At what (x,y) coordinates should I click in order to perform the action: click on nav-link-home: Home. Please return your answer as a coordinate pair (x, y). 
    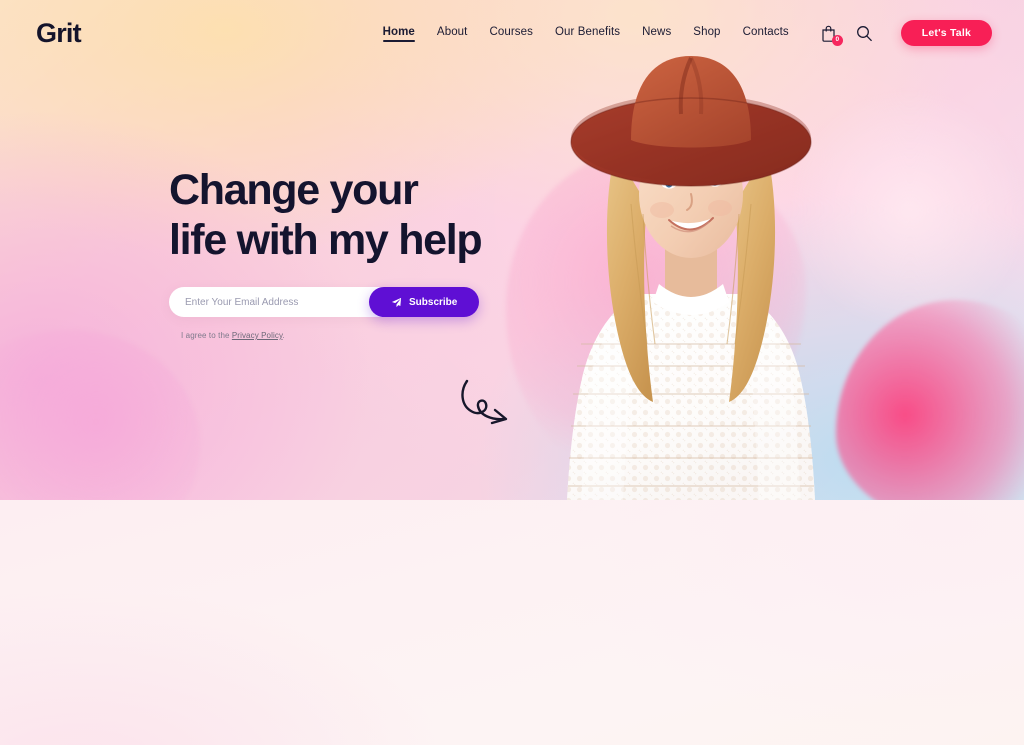
    Looking at the image, I should click on (399, 34).